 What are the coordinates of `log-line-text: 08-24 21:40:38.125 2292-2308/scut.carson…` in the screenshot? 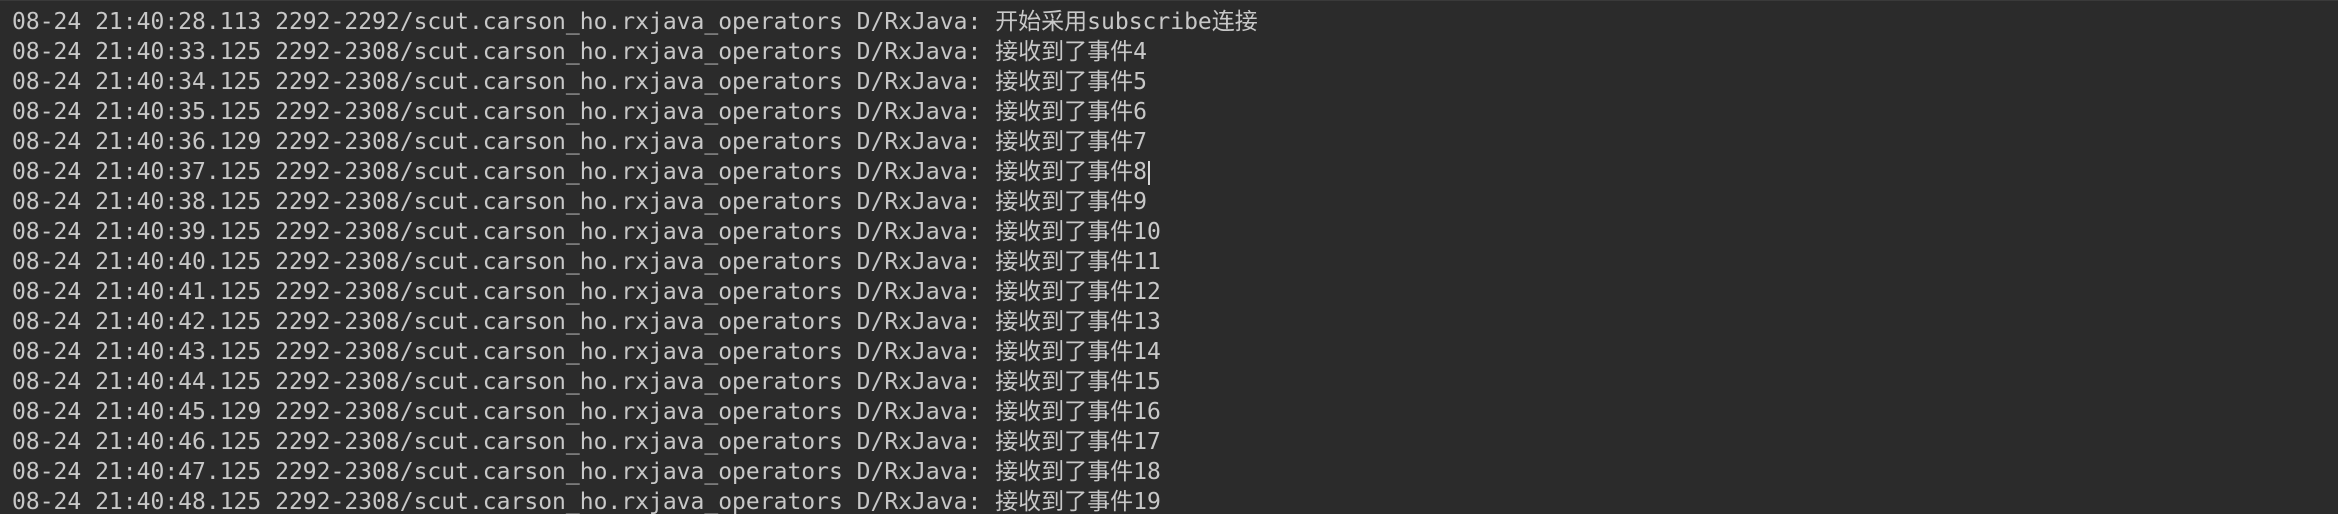 It's located at (579, 202).